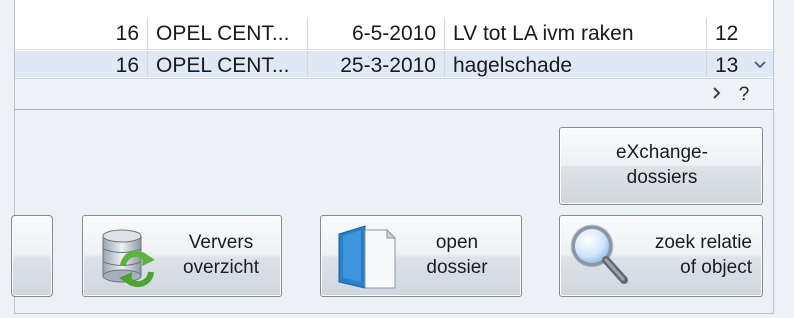 The image size is (794, 318). I want to click on label-line: overzicht, so click(221, 267).